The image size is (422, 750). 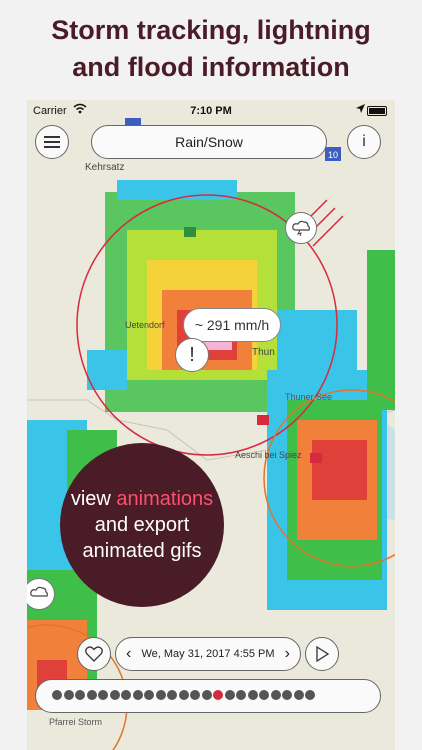 I want to click on hamburger-icon, so click(x=52, y=142).